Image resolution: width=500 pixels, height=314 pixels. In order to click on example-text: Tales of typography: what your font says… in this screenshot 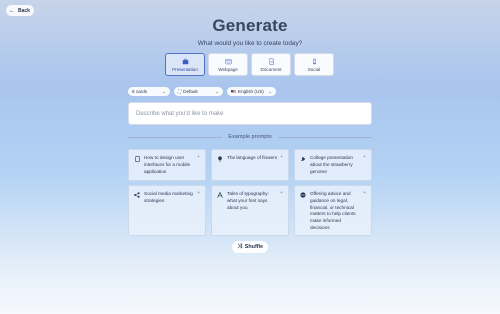, I will do `click(248, 200)`.